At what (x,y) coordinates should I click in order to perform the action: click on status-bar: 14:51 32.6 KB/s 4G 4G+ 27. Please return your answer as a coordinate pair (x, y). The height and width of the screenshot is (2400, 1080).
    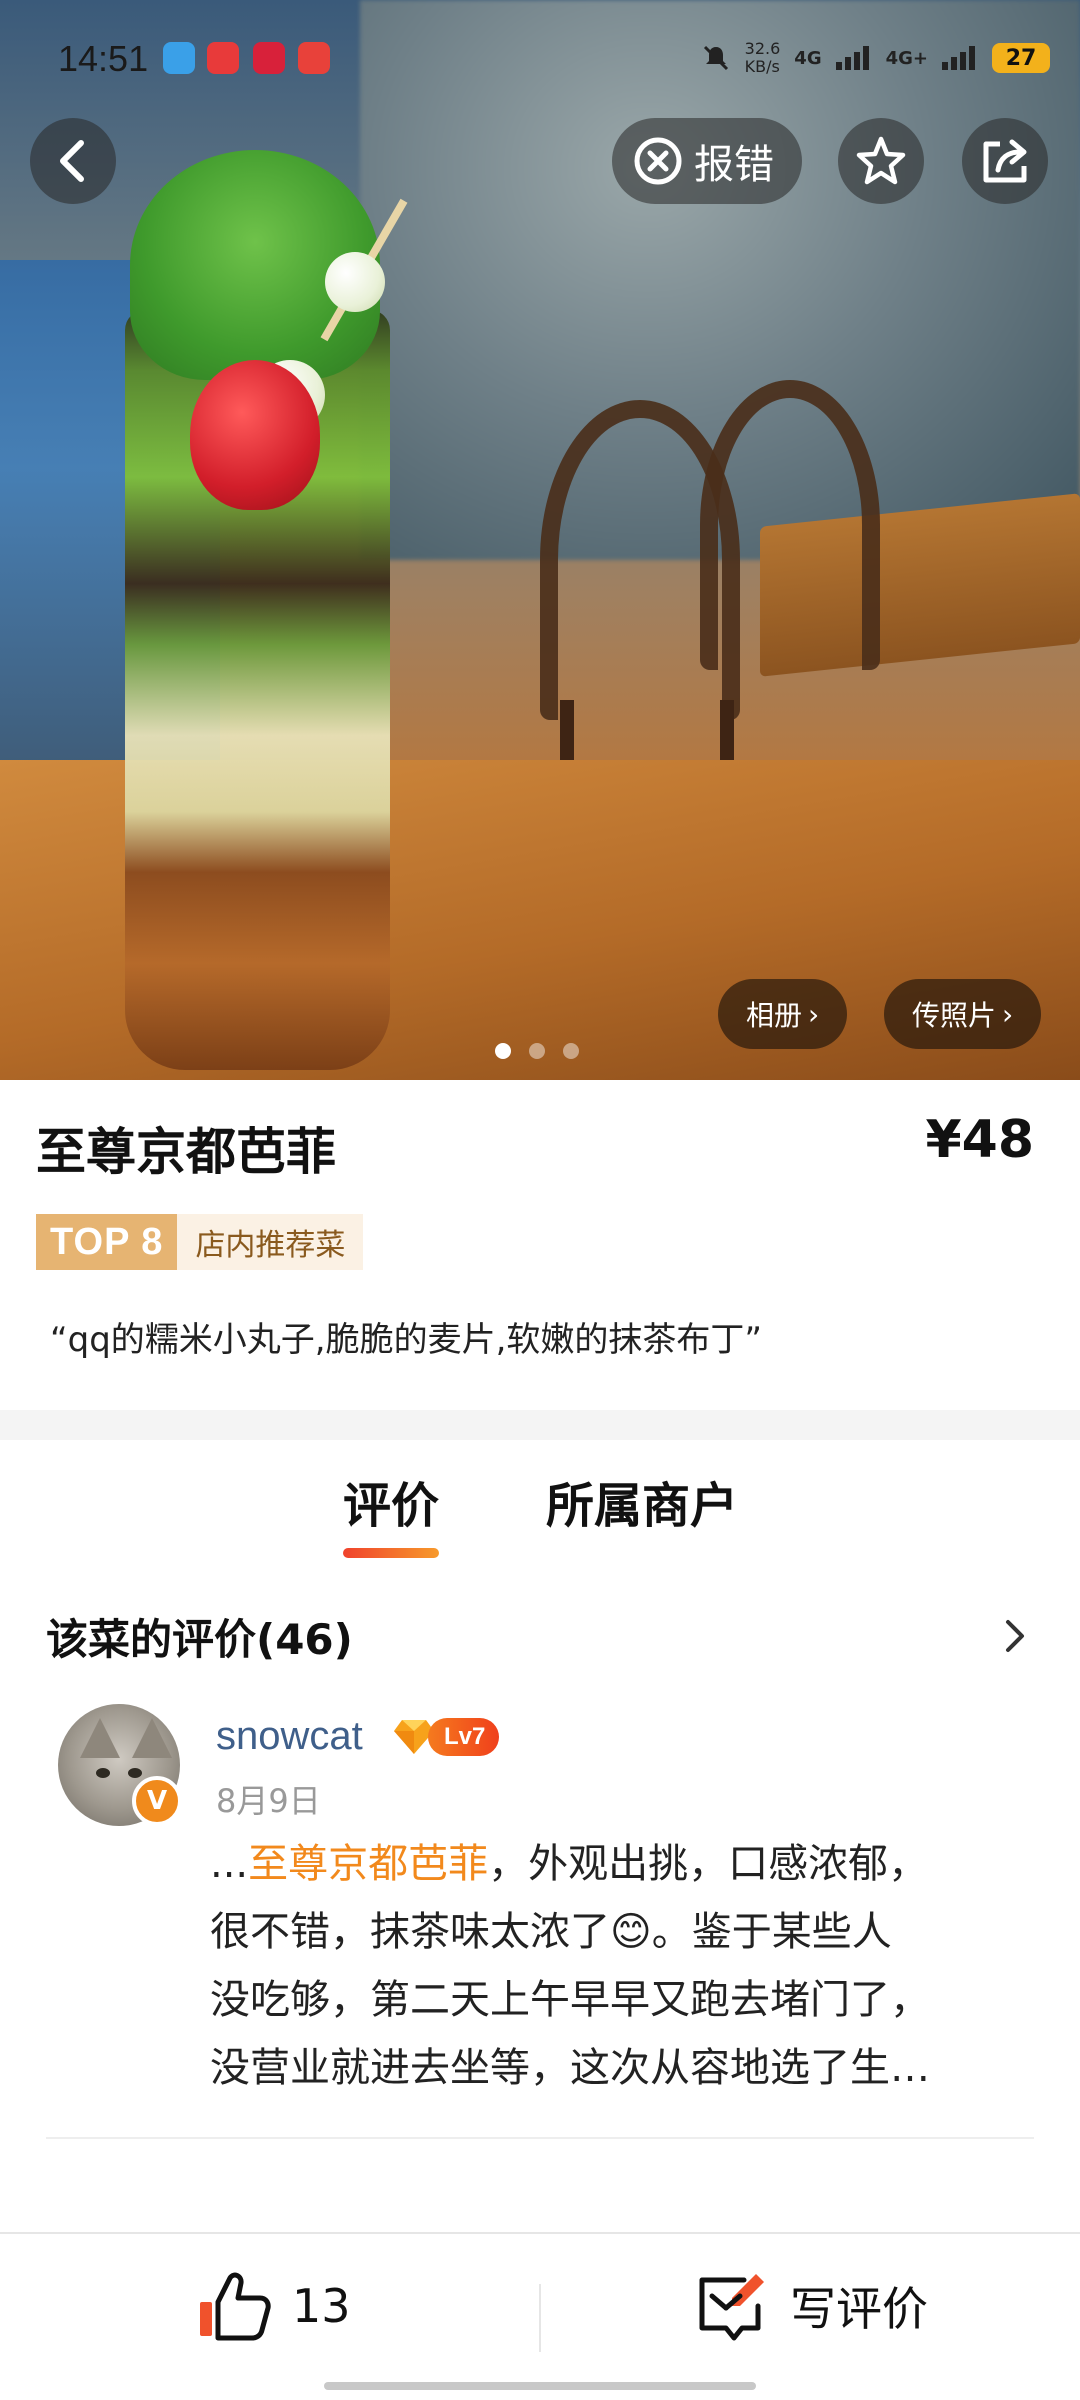
    Looking at the image, I should click on (540, 60).